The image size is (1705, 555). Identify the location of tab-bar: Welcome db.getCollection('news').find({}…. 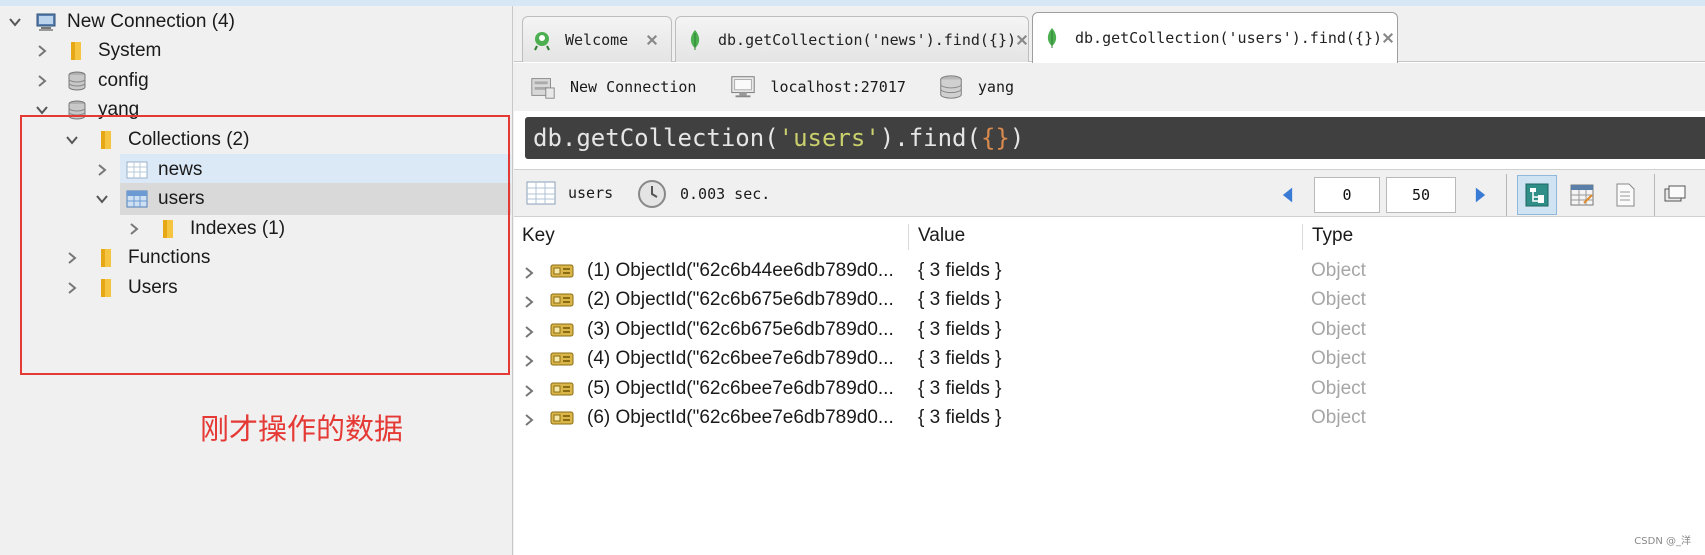
(1109, 34).